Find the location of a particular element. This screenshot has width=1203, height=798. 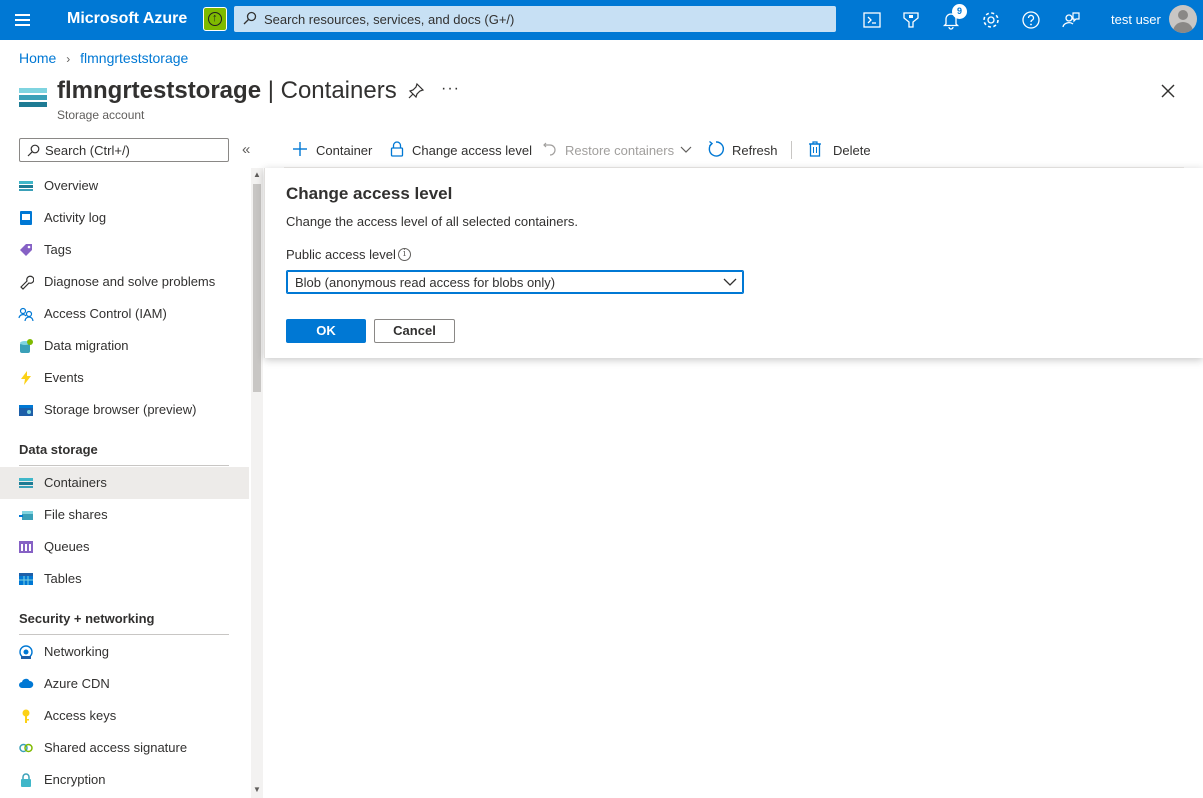

sidebar-item-queues: Queues is located at coordinates (124, 547).